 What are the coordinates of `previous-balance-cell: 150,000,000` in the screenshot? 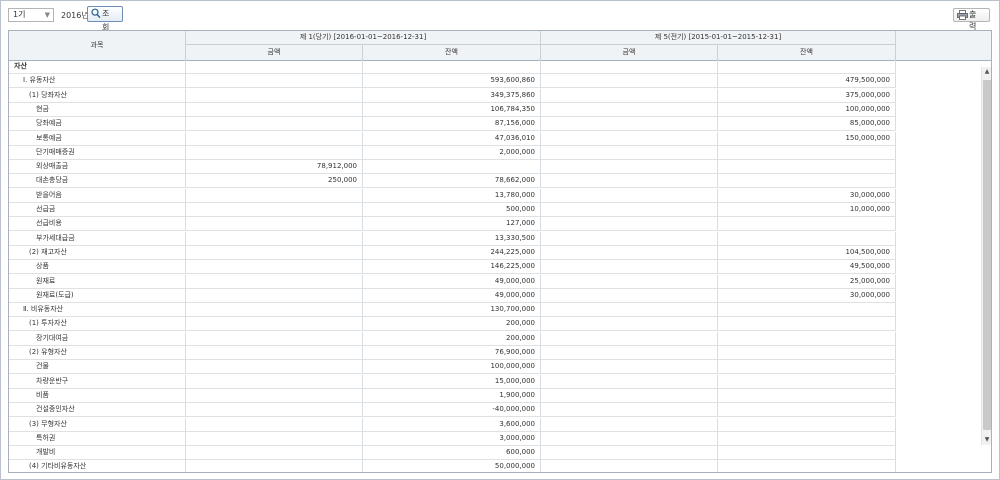 It's located at (807, 138).